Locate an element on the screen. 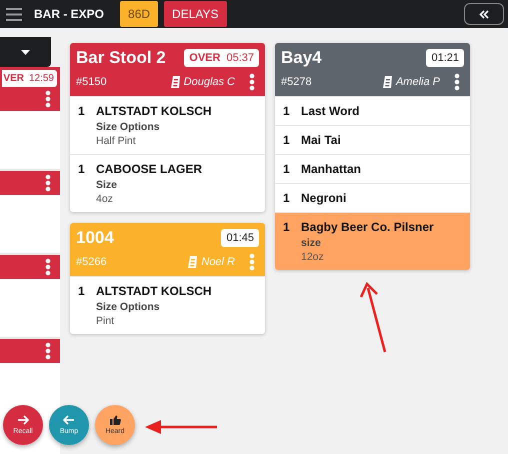 The width and height of the screenshot is (508, 454). item-name: Mai Tai is located at coordinates (321, 140).